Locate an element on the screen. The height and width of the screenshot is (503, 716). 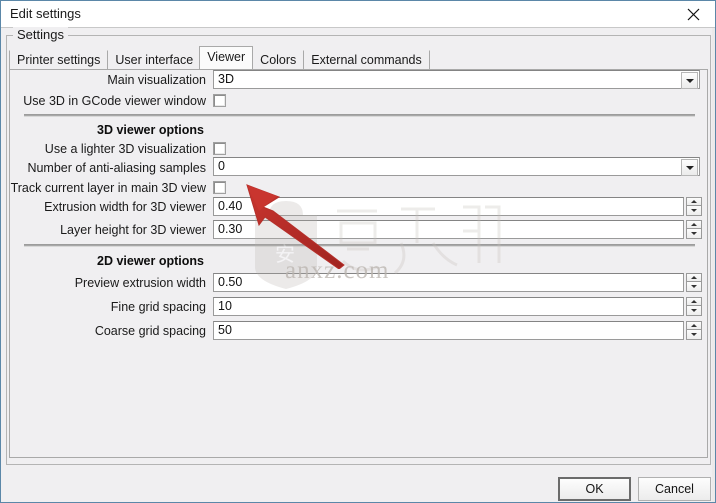
tab-user-interface: User interface is located at coordinates (154, 59).